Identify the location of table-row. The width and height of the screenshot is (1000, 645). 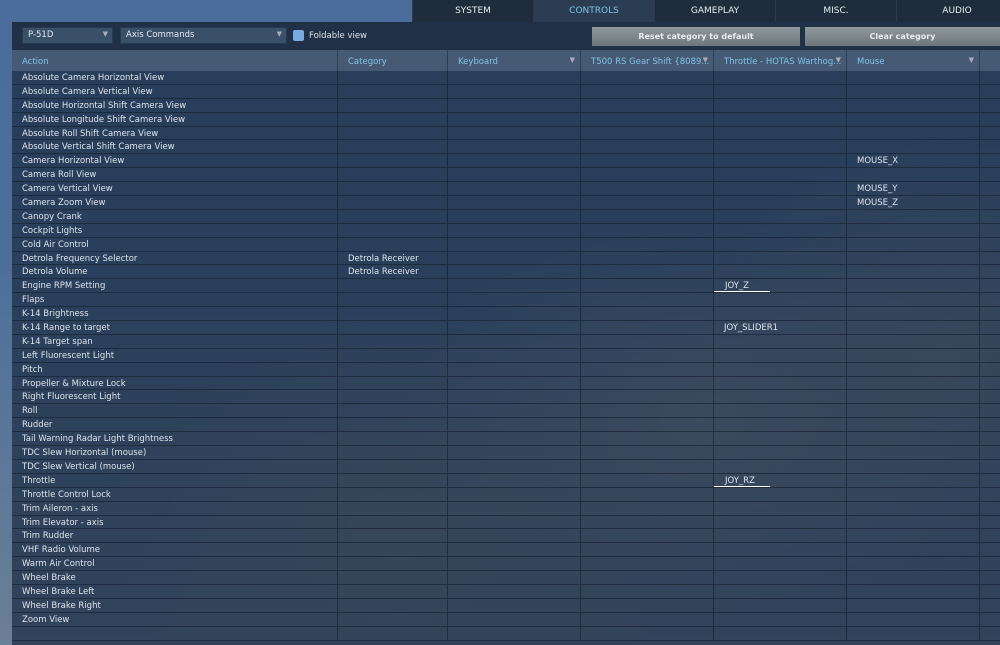
(506, 633).